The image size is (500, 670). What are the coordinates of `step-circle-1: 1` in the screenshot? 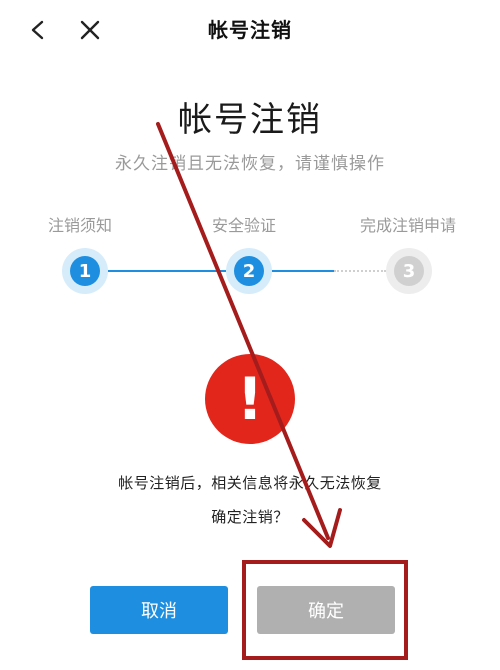 It's located at (85, 271).